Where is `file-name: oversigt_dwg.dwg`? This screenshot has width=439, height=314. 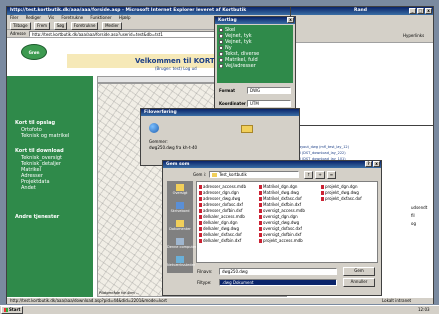
file-name: oversigt_dwg.dwg is located at coordinates (281, 222).